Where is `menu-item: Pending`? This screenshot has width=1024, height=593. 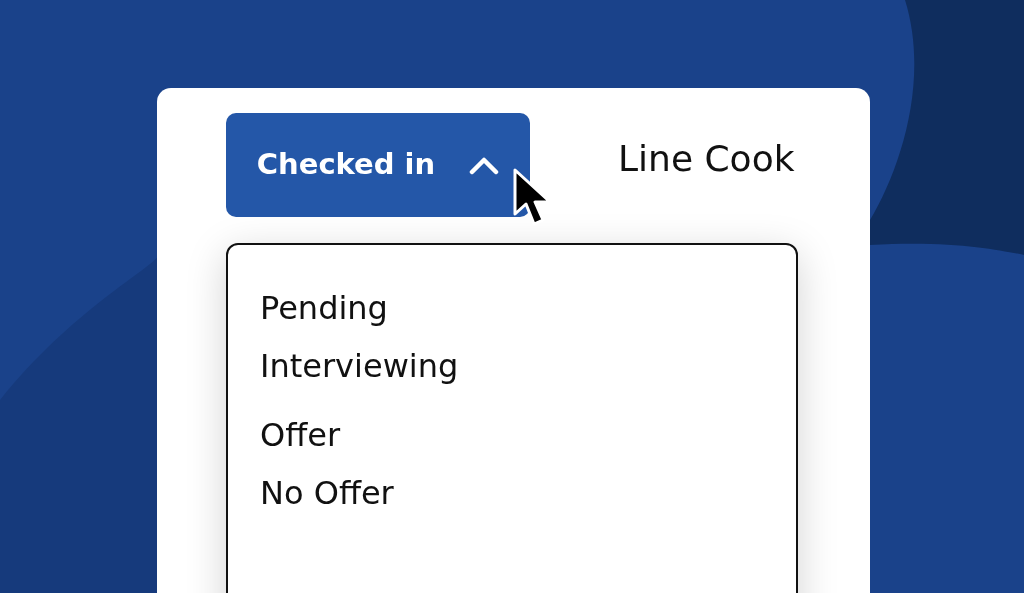
menu-item: Pending is located at coordinates (324, 308).